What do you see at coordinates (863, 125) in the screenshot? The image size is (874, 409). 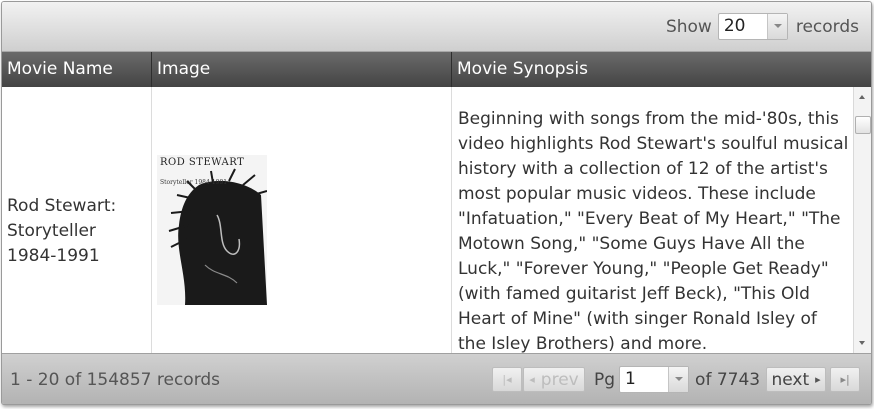 I see `scrollbar-thumb` at bounding box center [863, 125].